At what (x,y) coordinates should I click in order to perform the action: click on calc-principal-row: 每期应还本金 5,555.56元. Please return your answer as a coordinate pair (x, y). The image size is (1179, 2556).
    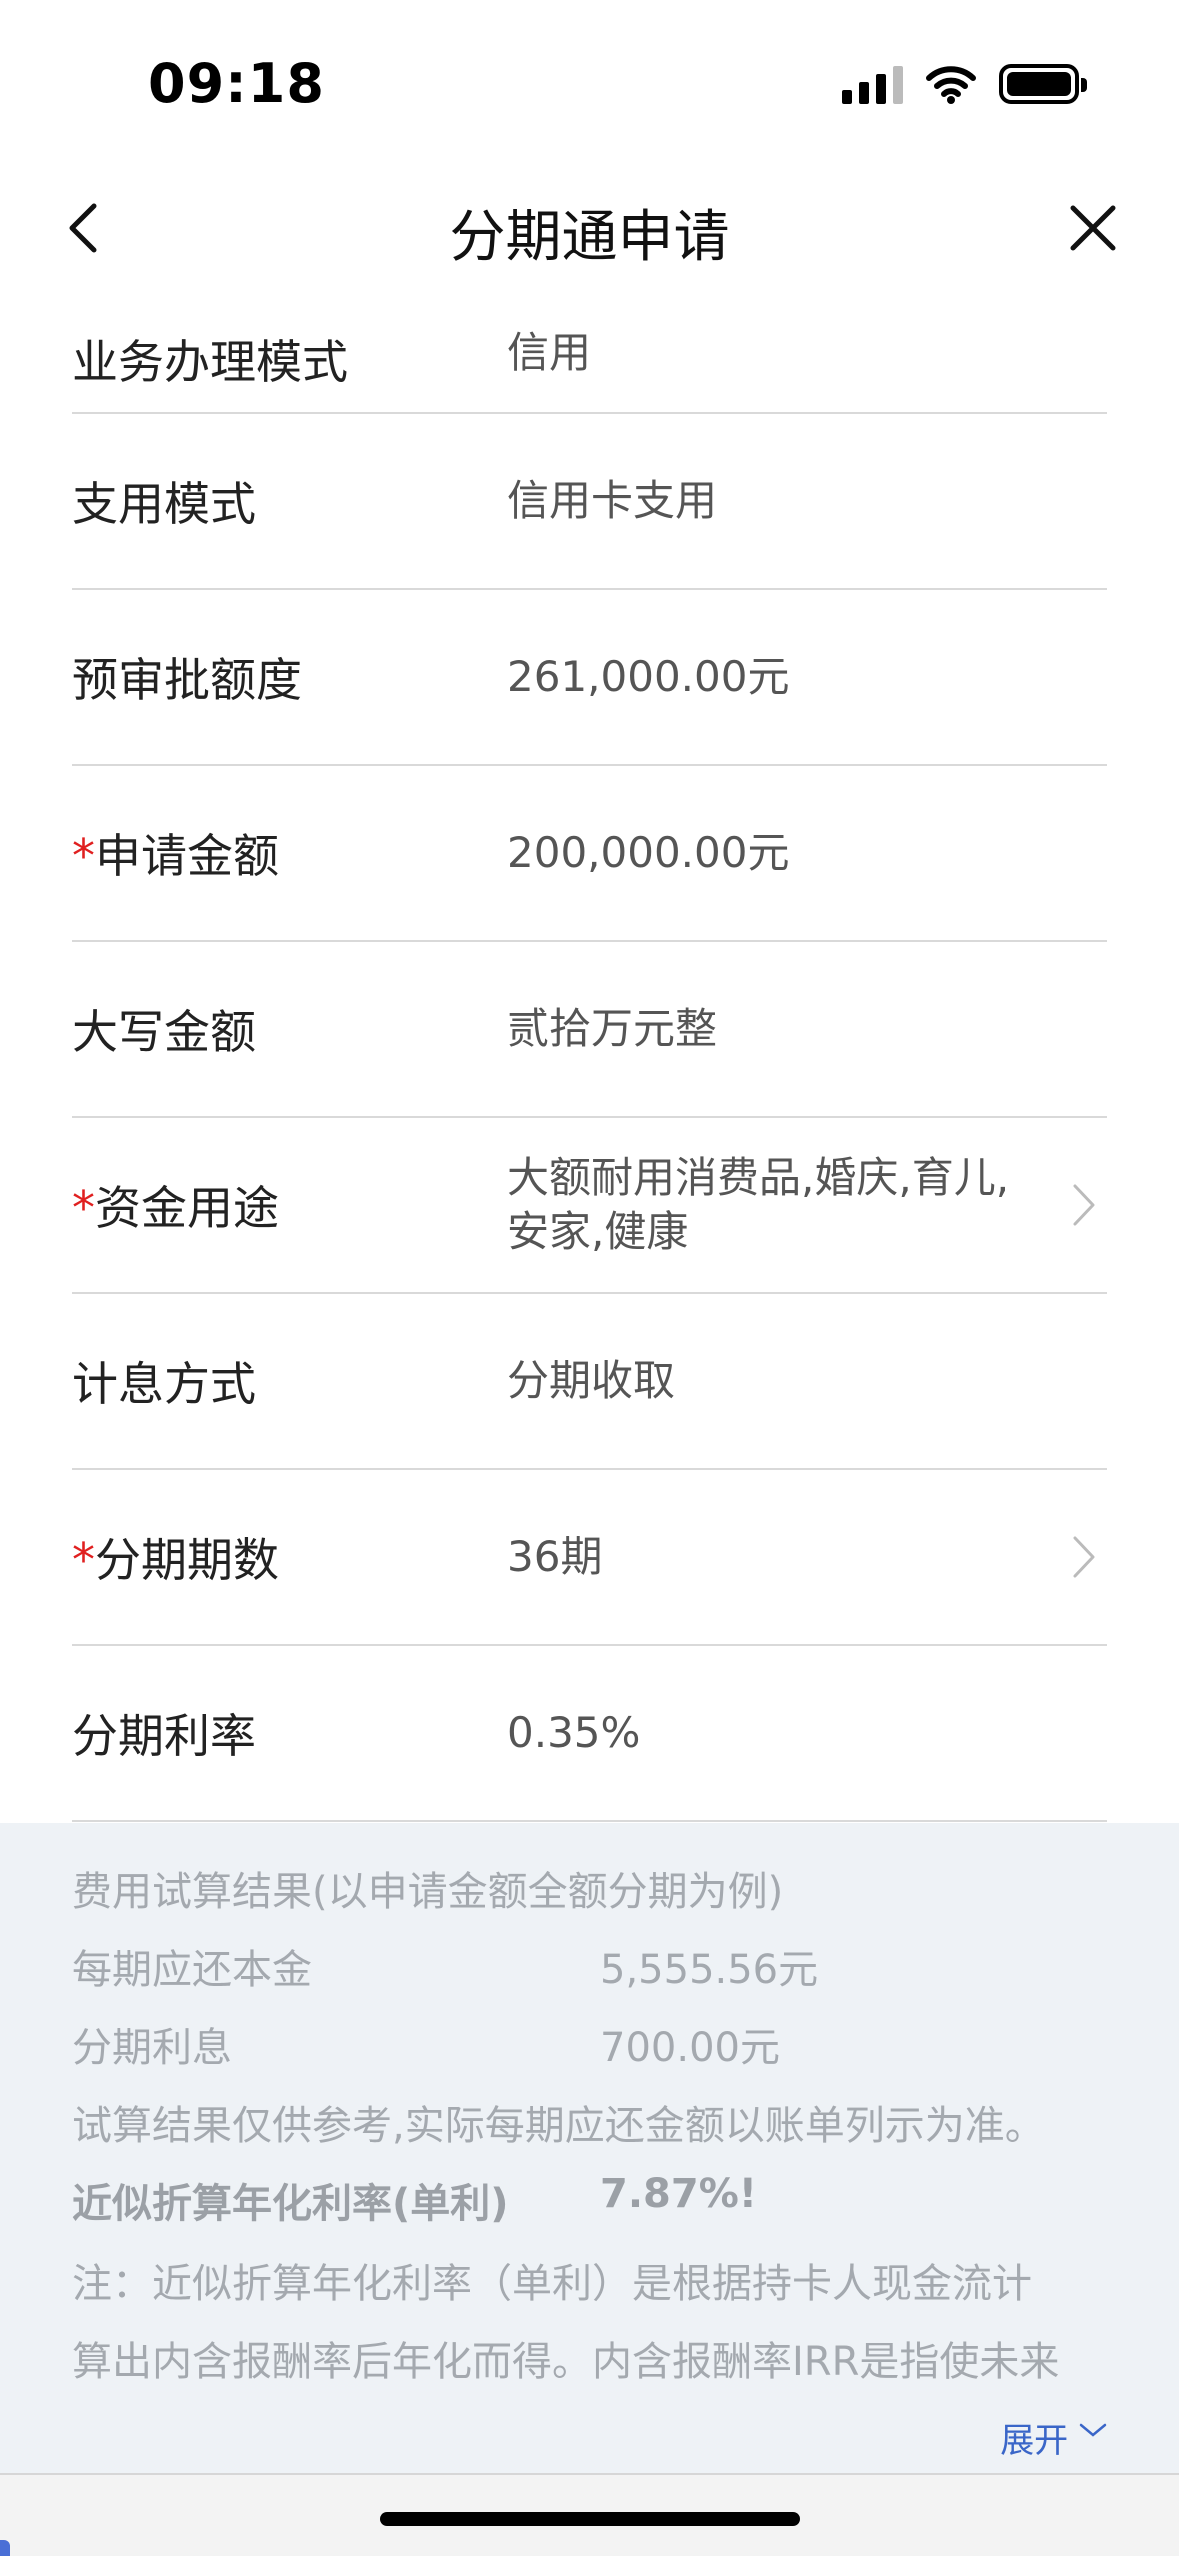
    Looking at the image, I should click on (445, 1966).